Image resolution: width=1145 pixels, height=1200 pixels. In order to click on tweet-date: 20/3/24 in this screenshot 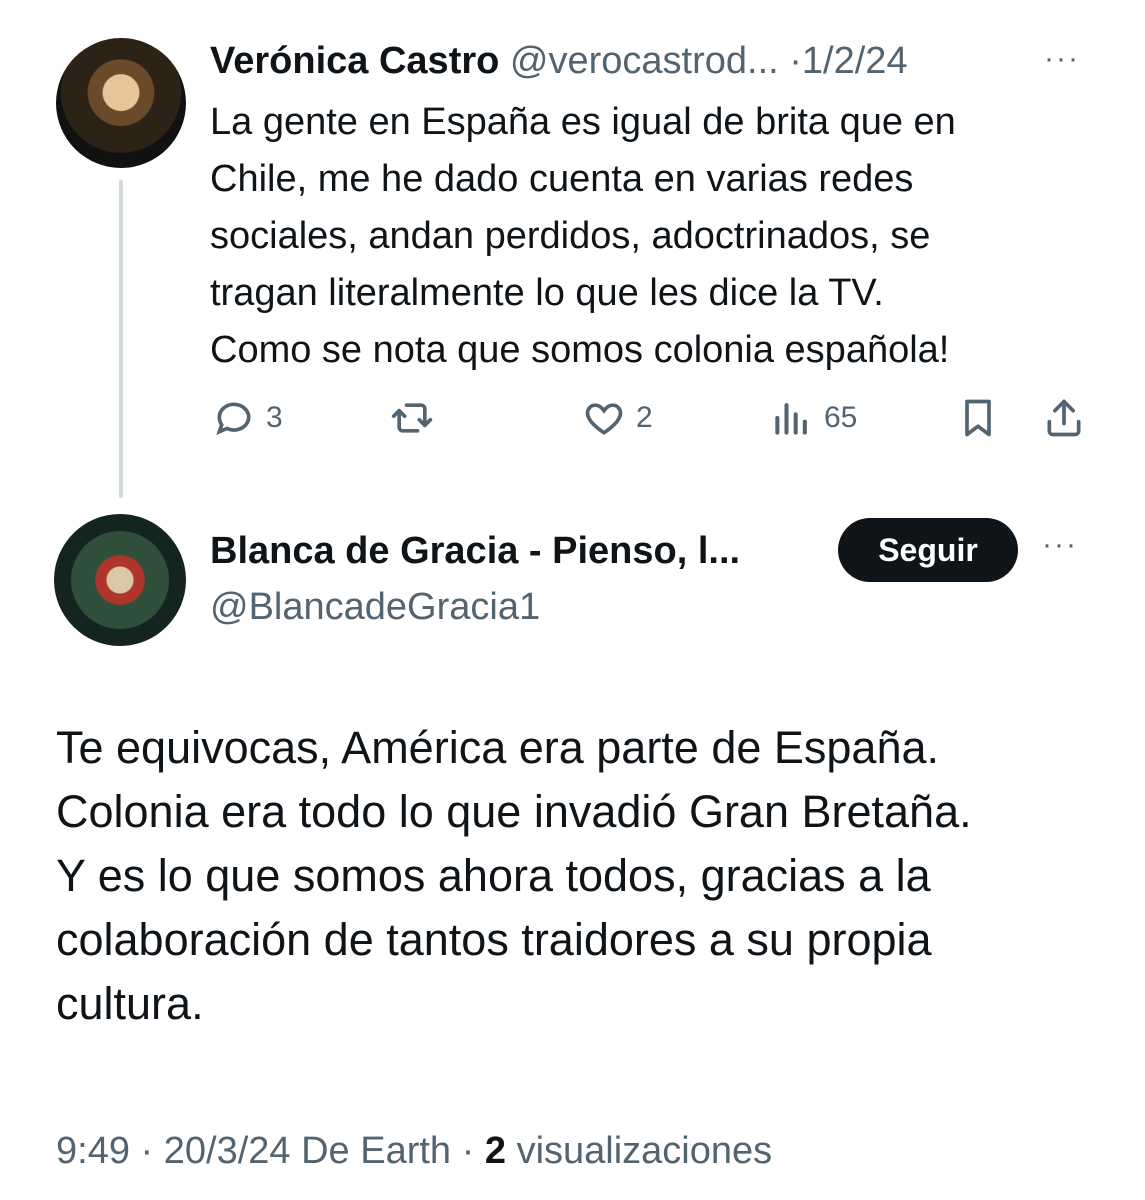, I will do `click(227, 1151)`.